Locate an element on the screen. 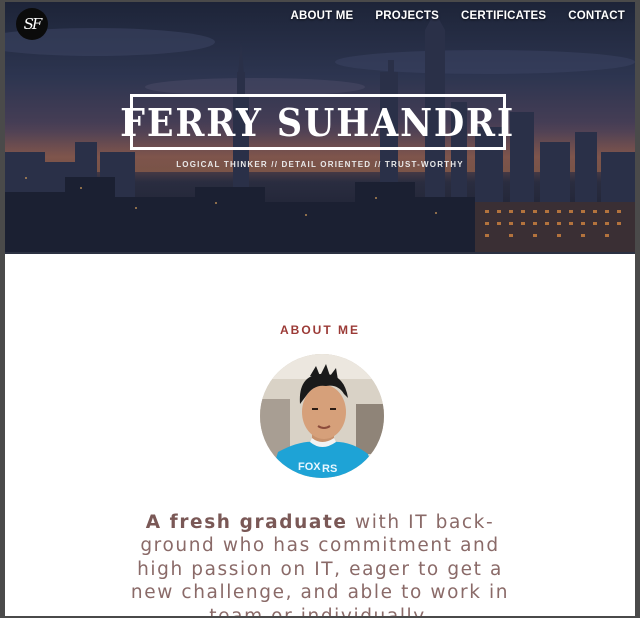 This screenshot has width=640, height=618. nav-link-contact: CONTACT is located at coordinates (596, 16).